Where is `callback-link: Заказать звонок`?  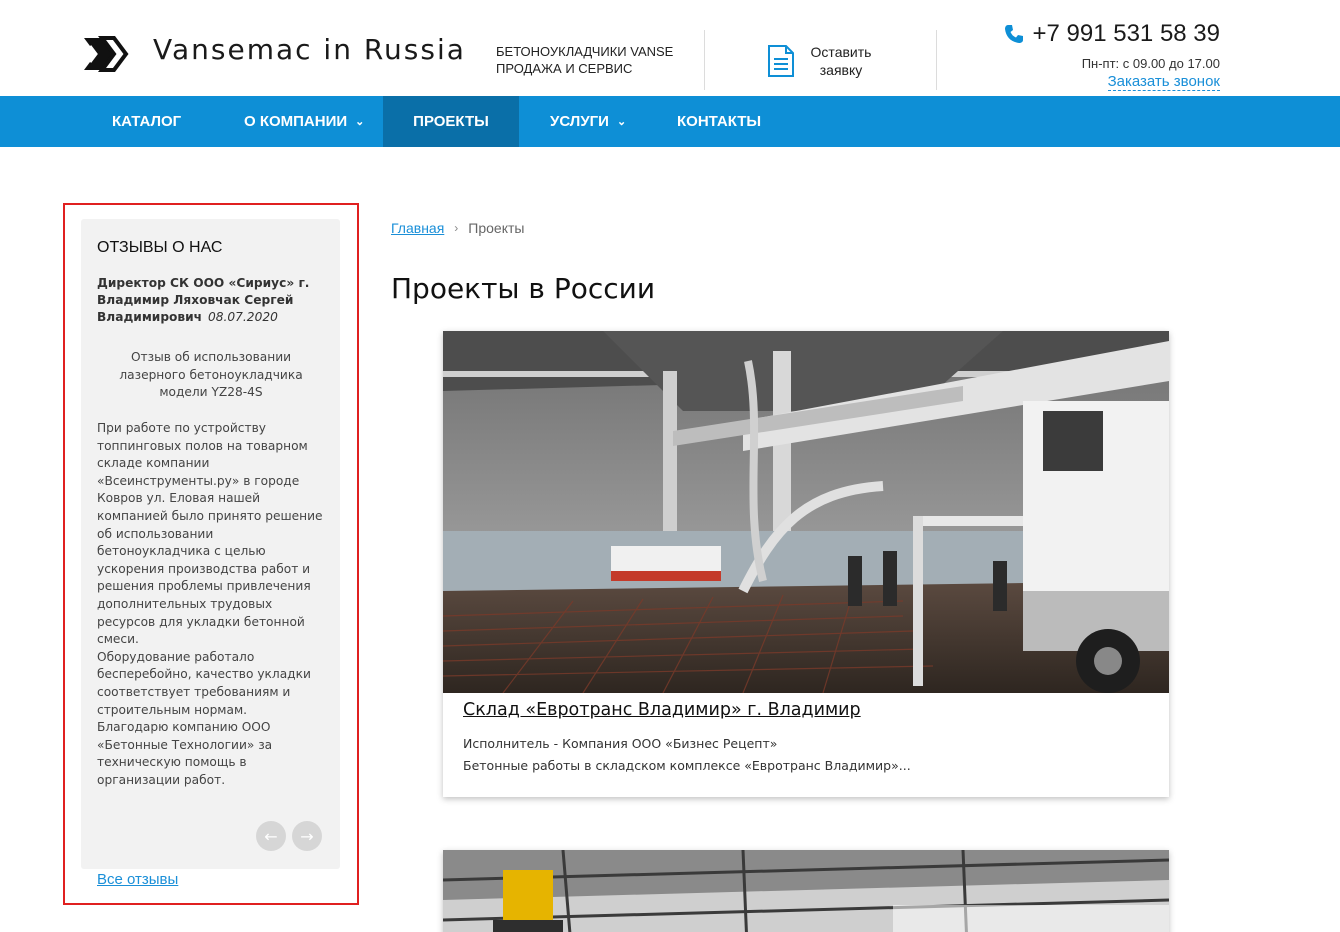
callback-link: Заказать звонок is located at coordinates (1163, 82).